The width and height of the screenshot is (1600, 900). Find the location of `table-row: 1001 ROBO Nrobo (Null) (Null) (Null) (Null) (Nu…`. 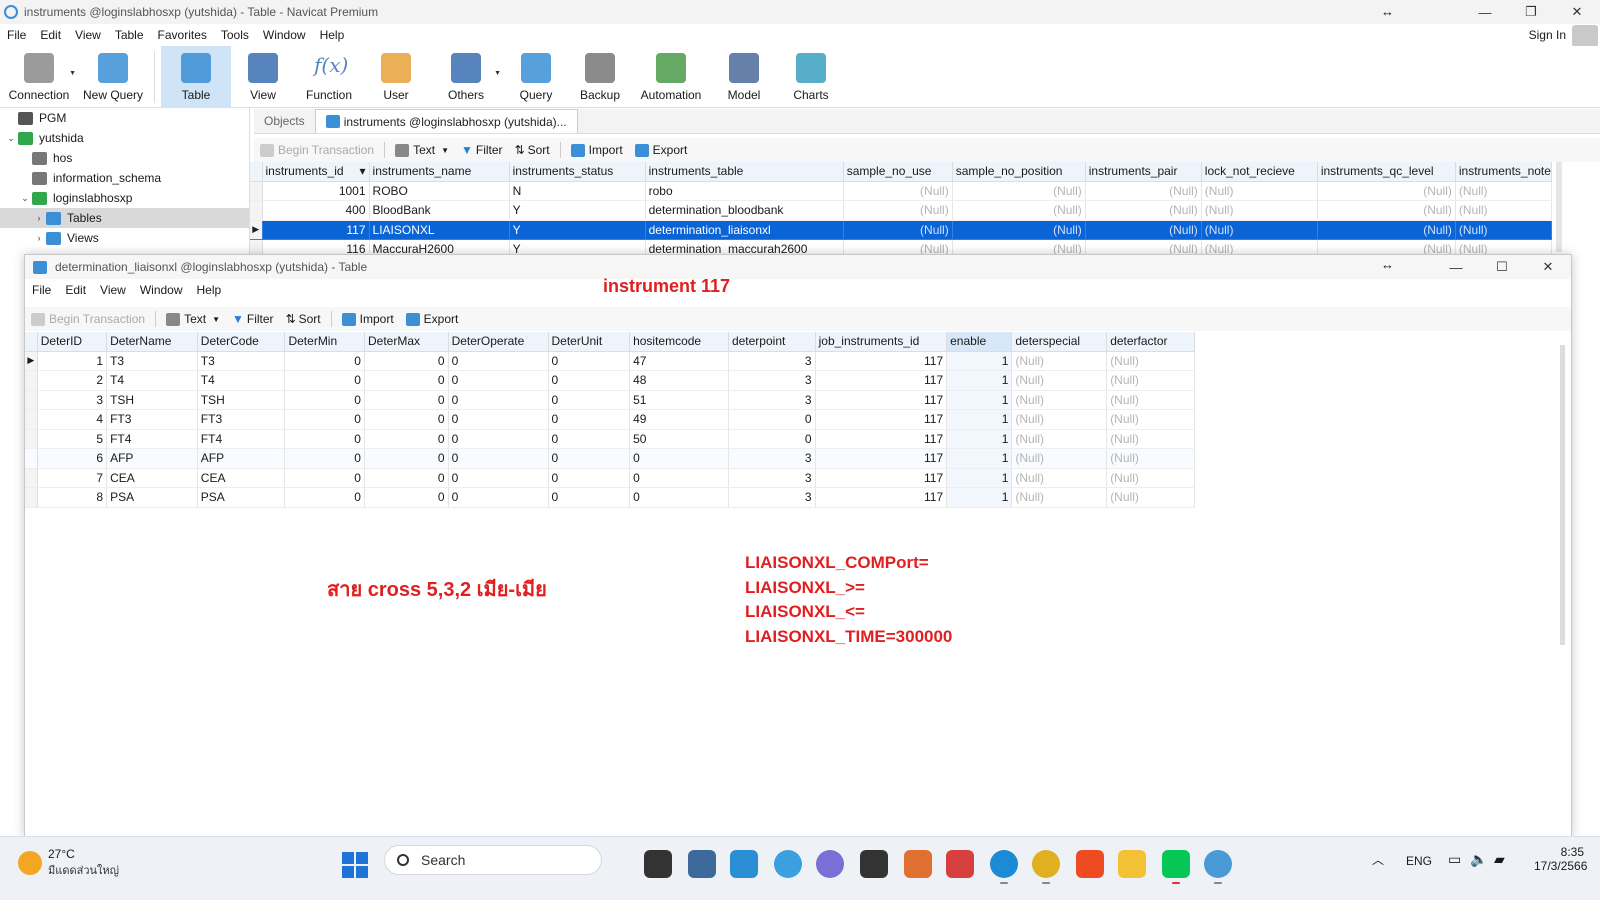

table-row: 1001 ROBO Nrobo (Null) (Null) (Null) (Null) (Nu… is located at coordinates (901, 191).